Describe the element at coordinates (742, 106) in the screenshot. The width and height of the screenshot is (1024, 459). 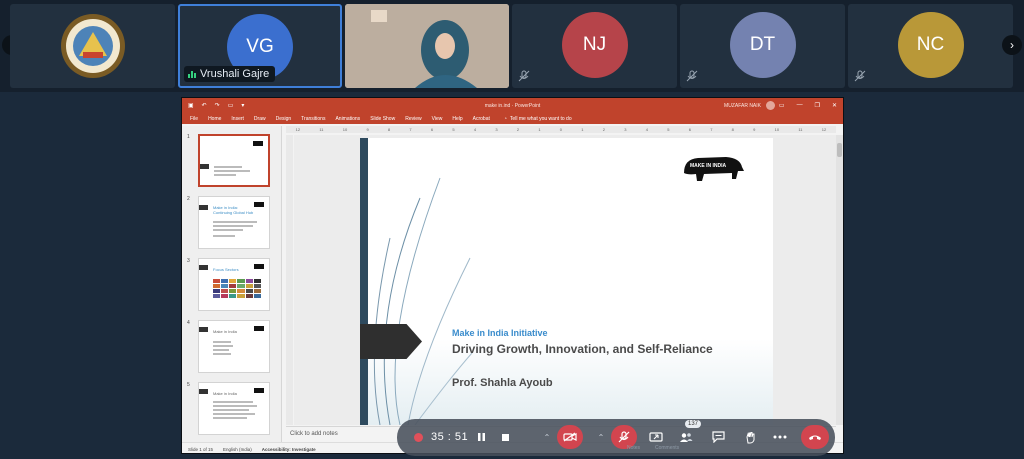
I see `user-name: MUZAFAR NAIK` at that location.